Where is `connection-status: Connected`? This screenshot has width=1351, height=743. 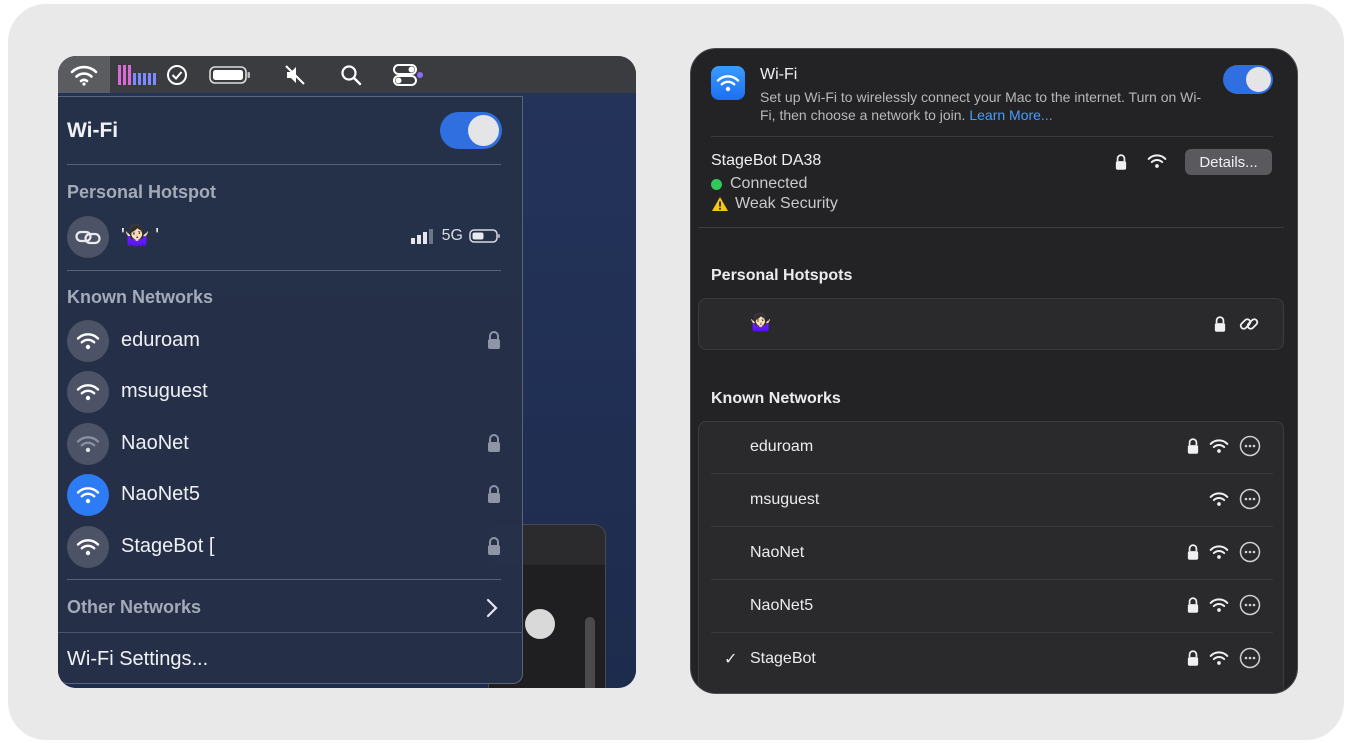
connection-status: Connected is located at coordinates (759, 184).